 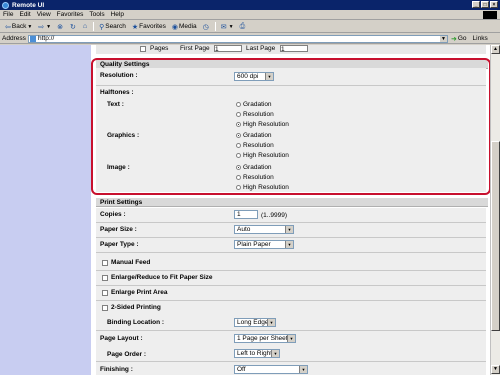 I want to click on address-value: http://, so click(x=46, y=38).